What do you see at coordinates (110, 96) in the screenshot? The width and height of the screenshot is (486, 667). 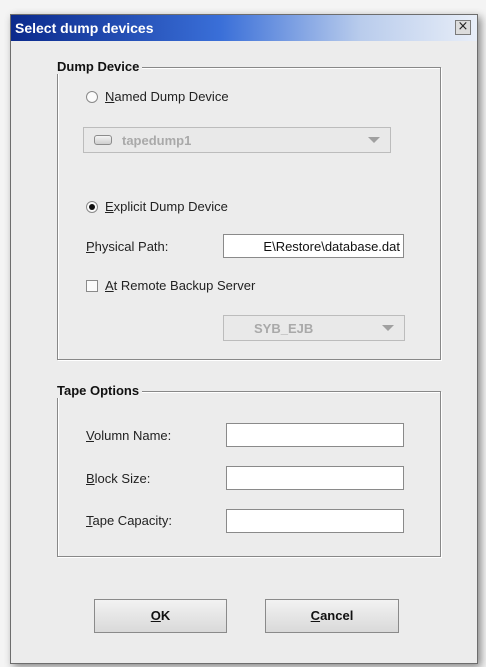 I see `named-dump-device-mnemonic: N` at bounding box center [110, 96].